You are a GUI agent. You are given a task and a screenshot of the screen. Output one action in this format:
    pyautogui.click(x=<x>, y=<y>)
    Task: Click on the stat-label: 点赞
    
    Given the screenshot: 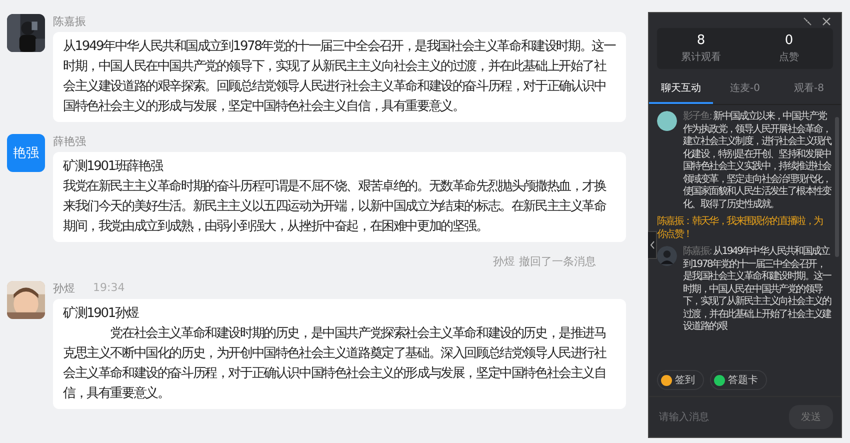 What is the action you would take?
    pyautogui.click(x=789, y=57)
    